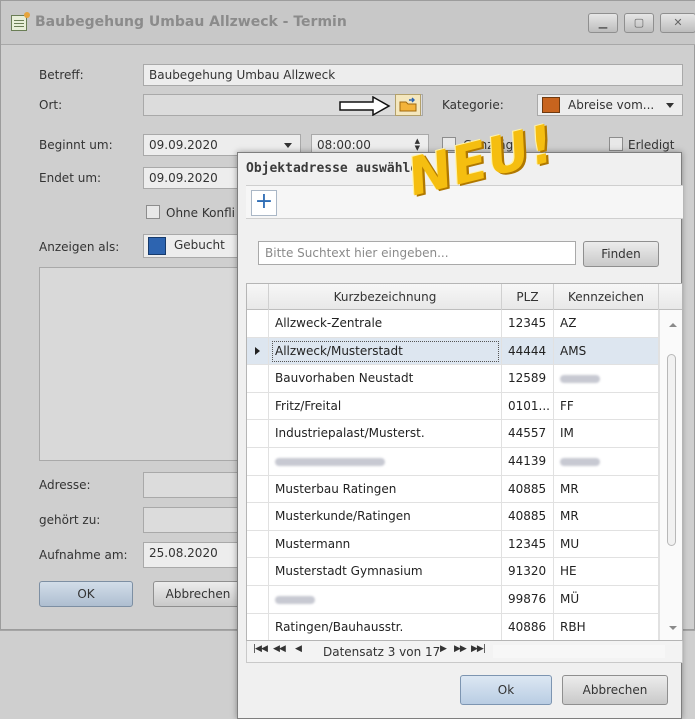 Image resolution: width=695 pixels, height=719 pixels. Describe the element at coordinates (385, 626) in the screenshot. I see `cell-kurzbezeichnung: Ratingen/Bauhausstr.` at that location.